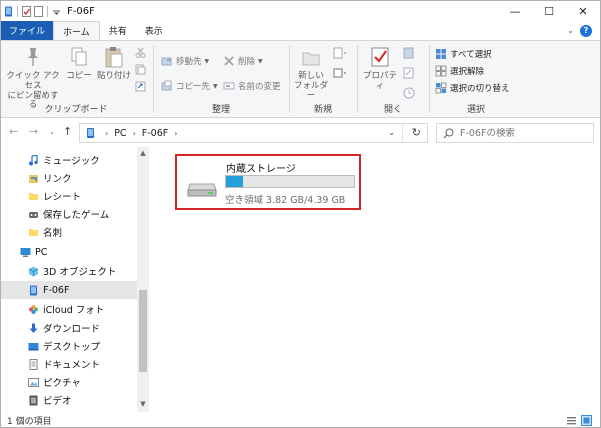 This screenshot has height=428, width=601. What do you see at coordinates (13, 131) in the screenshot?
I see `back-arrow-icon: ←` at bounding box center [13, 131].